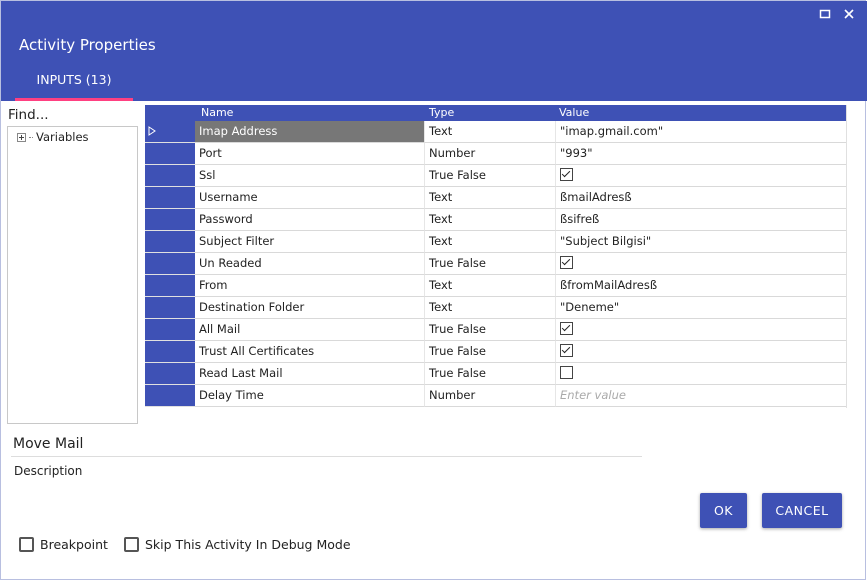 The height and width of the screenshot is (582, 868). I want to click on property-name: Destination Folder, so click(310, 308).